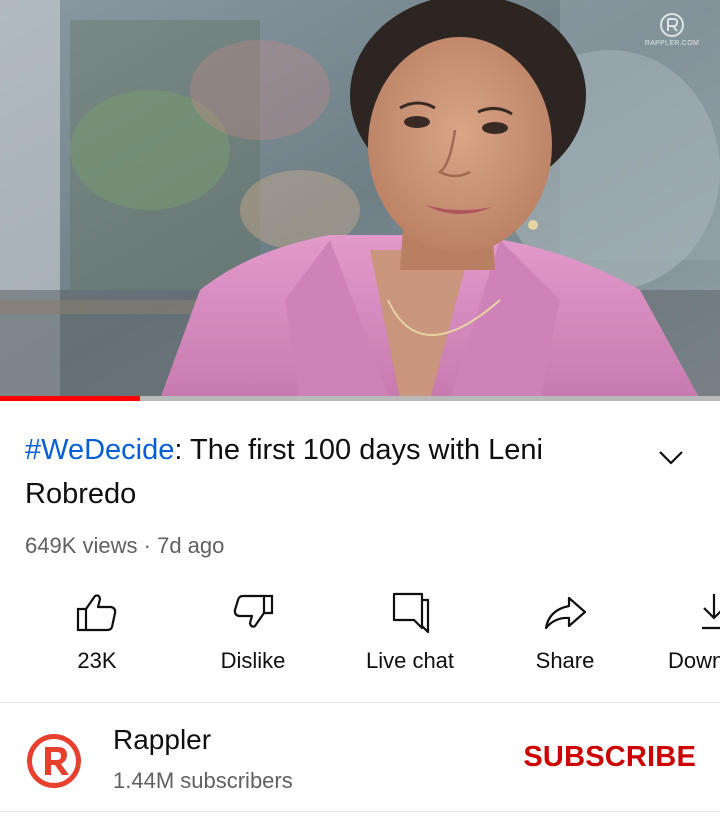 This screenshot has width=720, height=826. Describe the element at coordinates (70, 398) in the screenshot. I see `video-progress-fill` at that location.